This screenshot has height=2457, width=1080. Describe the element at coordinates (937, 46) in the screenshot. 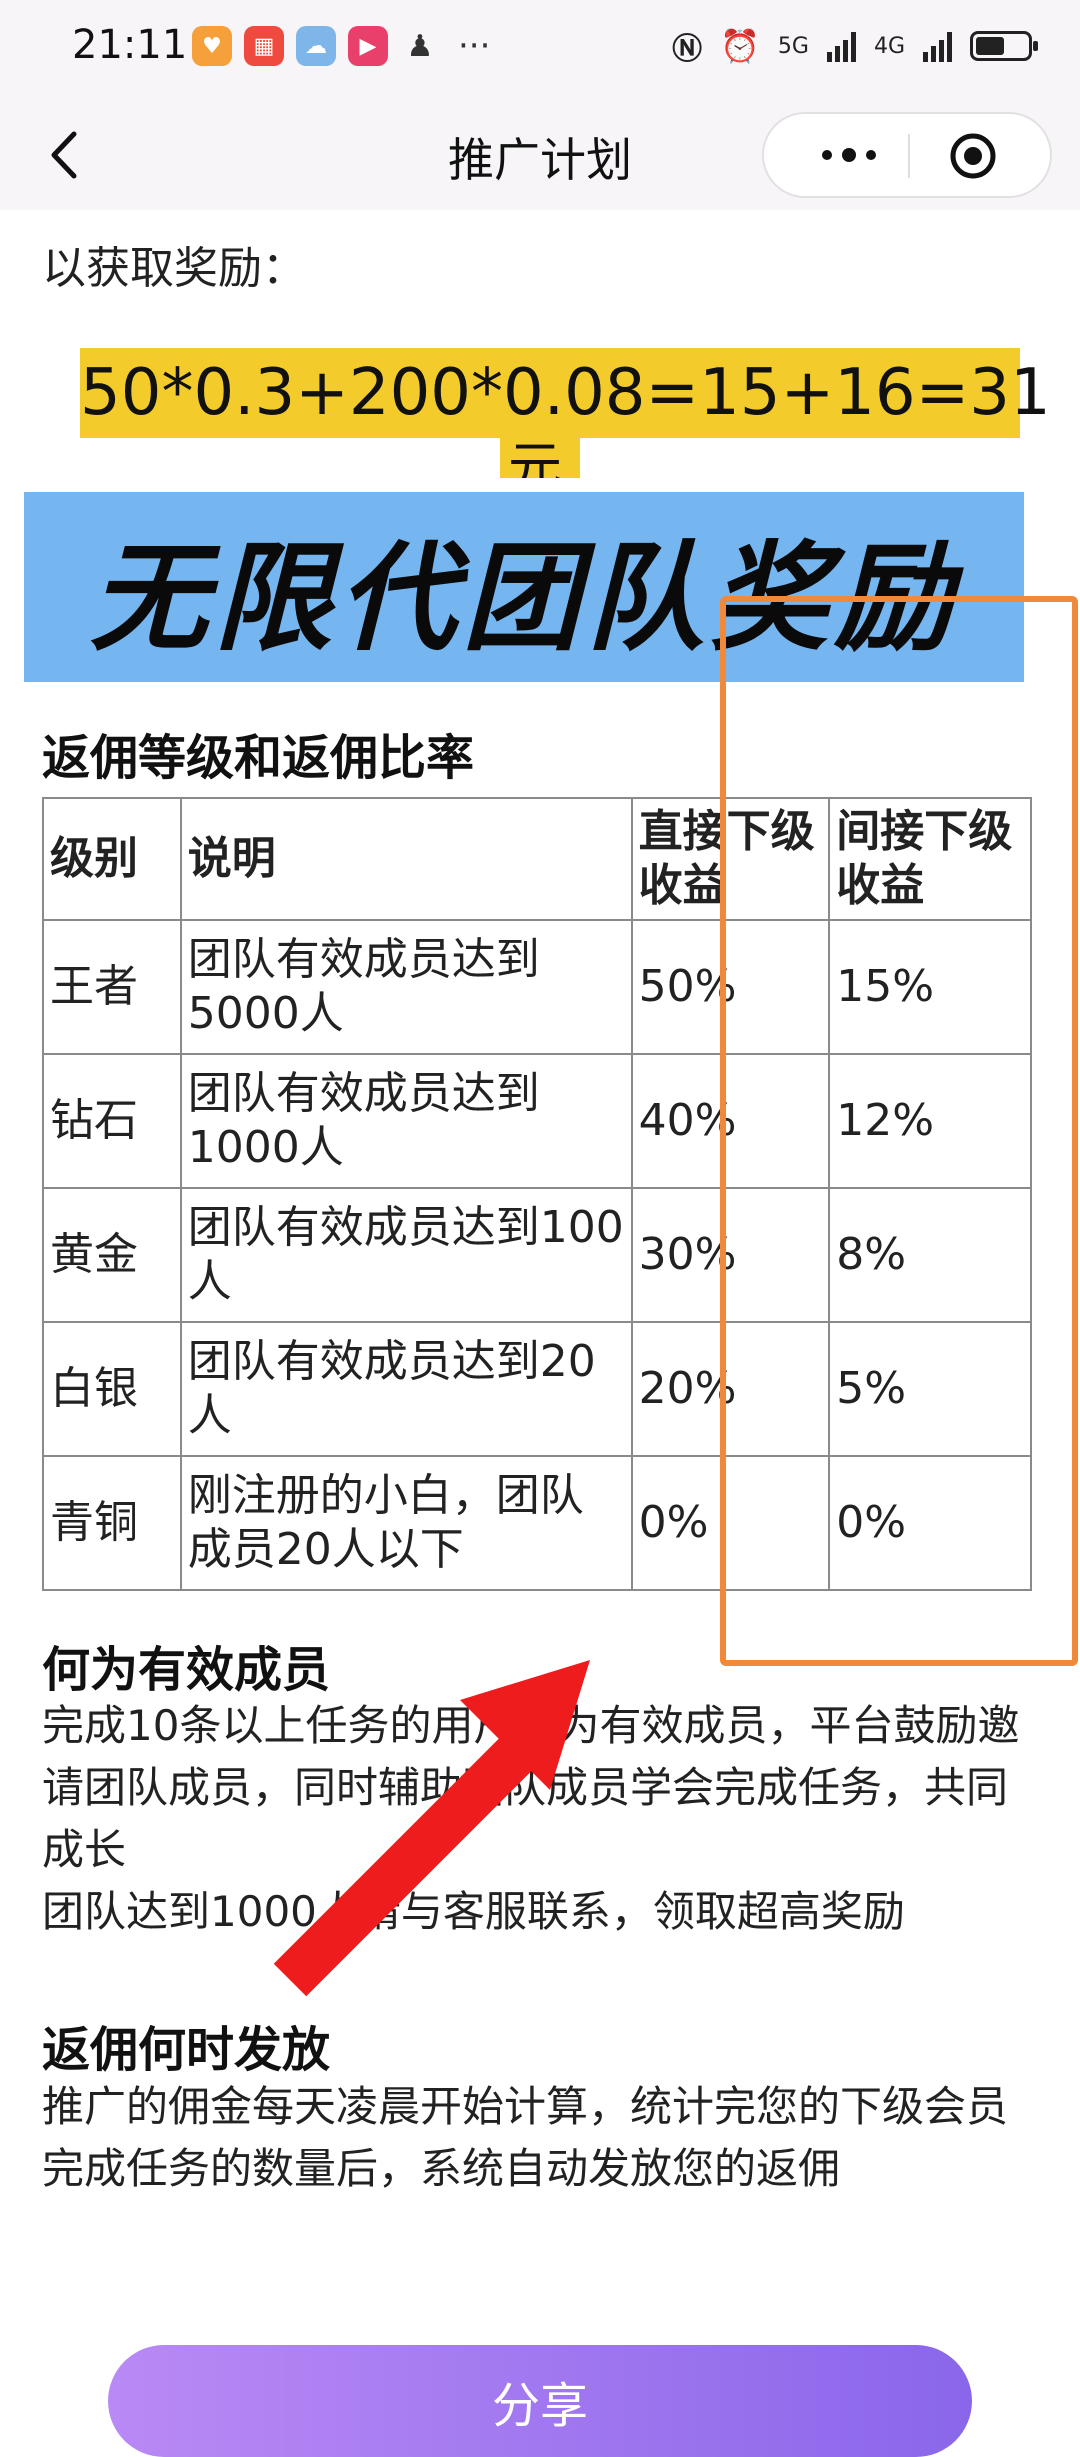

I see `signal-4g-icon` at that location.